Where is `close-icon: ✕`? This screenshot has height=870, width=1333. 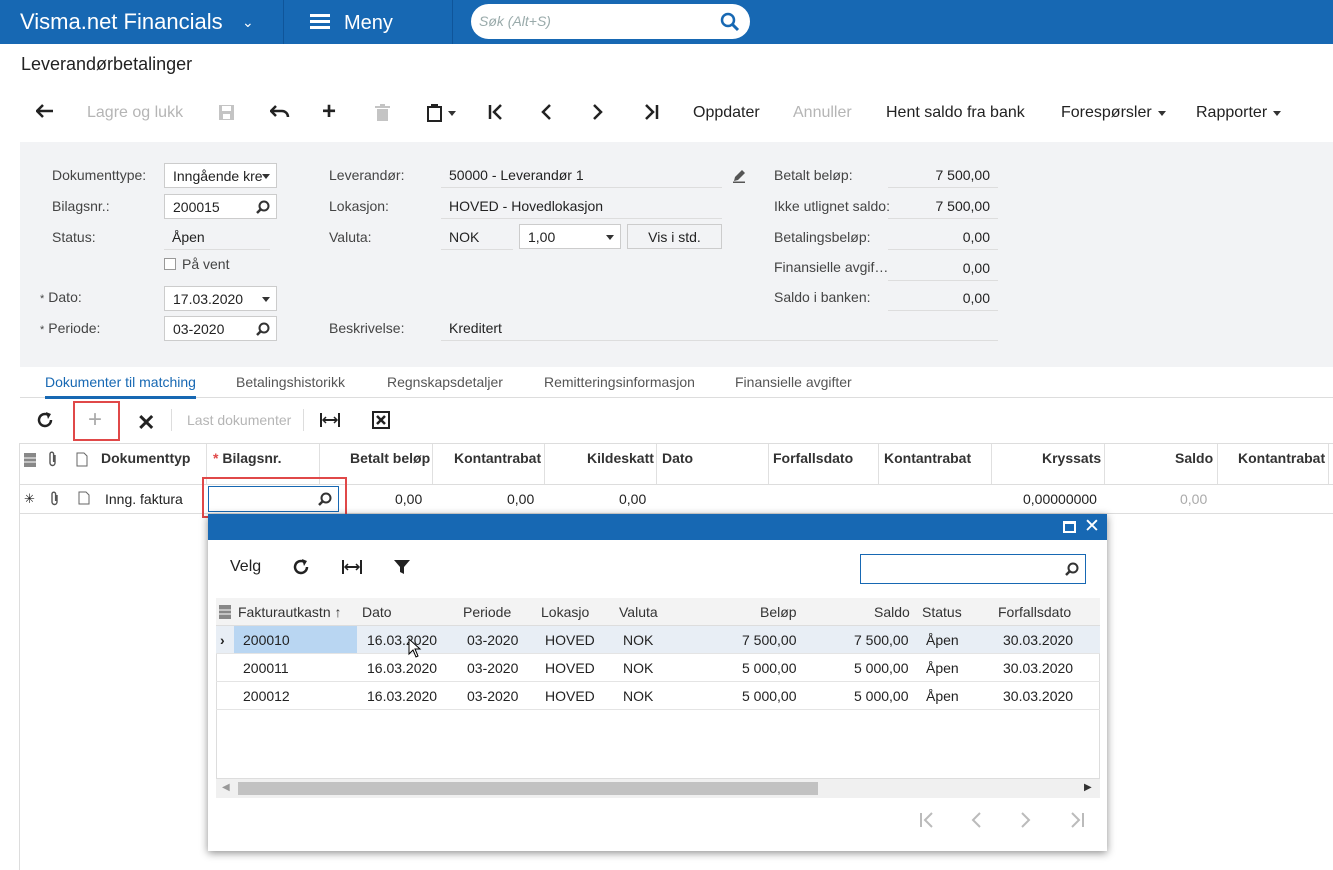
close-icon: ✕ is located at coordinates (1092, 526).